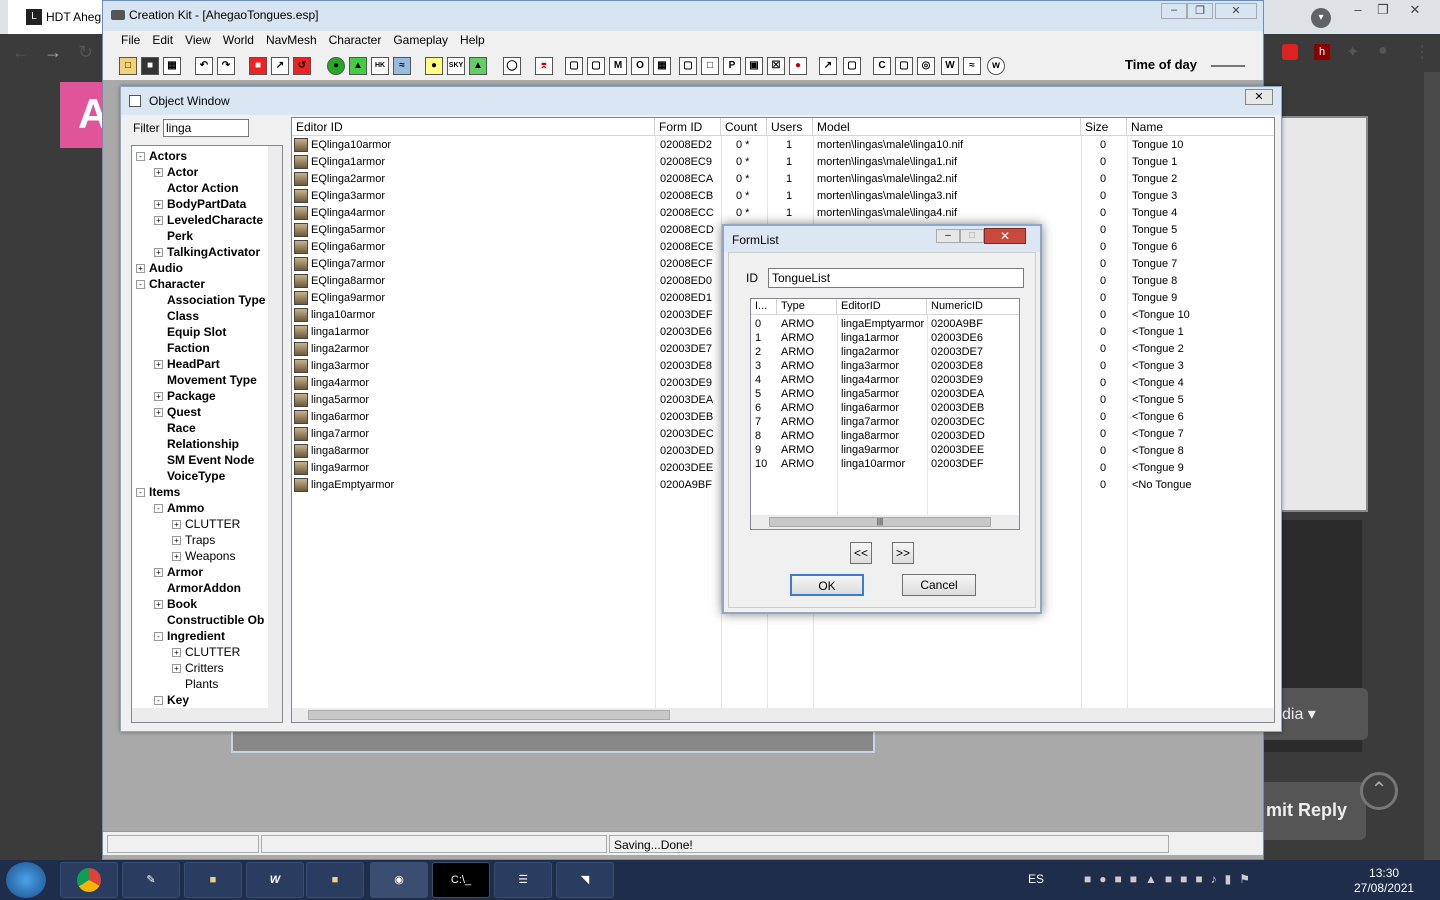 The width and height of the screenshot is (1440, 900). What do you see at coordinates (21, 52) in the screenshot?
I see `browser-back-icon: ←` at bounding box center [21, 52].